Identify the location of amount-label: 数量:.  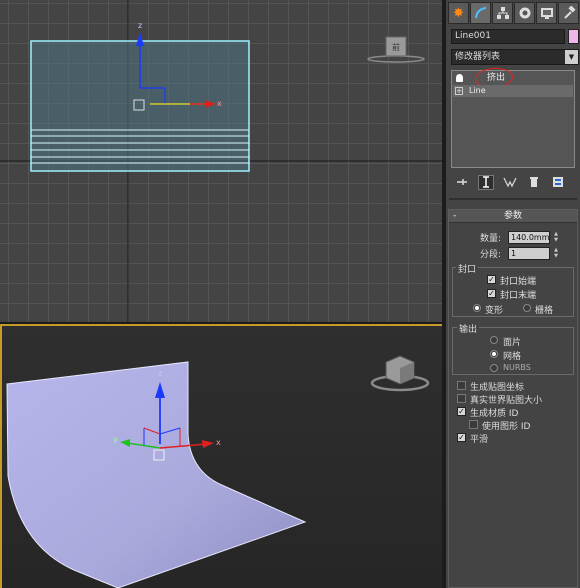
(491, 239).